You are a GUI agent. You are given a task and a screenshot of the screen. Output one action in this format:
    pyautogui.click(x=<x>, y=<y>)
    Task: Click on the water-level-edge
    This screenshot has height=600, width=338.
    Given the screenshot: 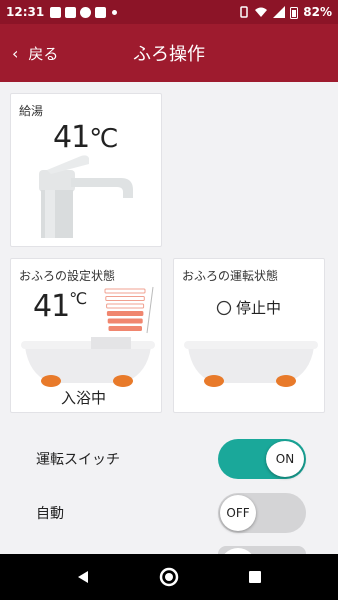 What is the action you would take?
    pyautogui.click(x=150, y=310)
    